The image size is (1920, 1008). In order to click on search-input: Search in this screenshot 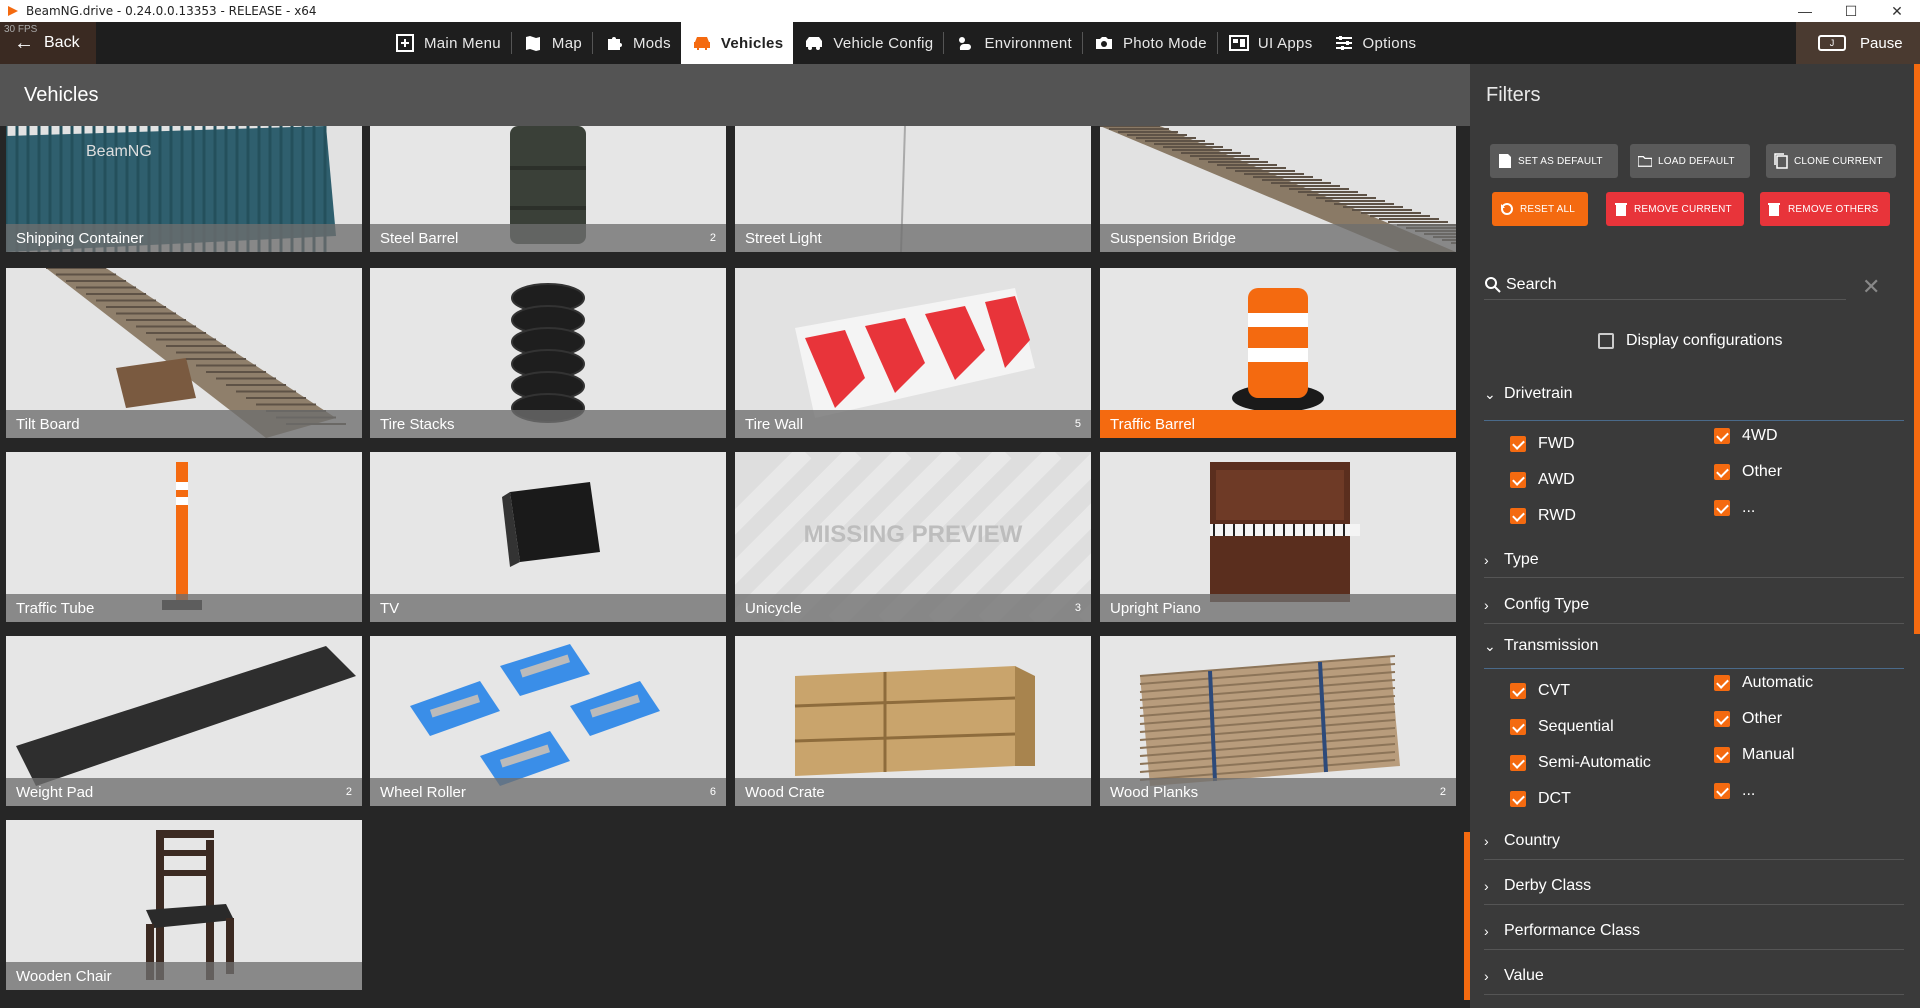, I will do `click(1665, 285)`.